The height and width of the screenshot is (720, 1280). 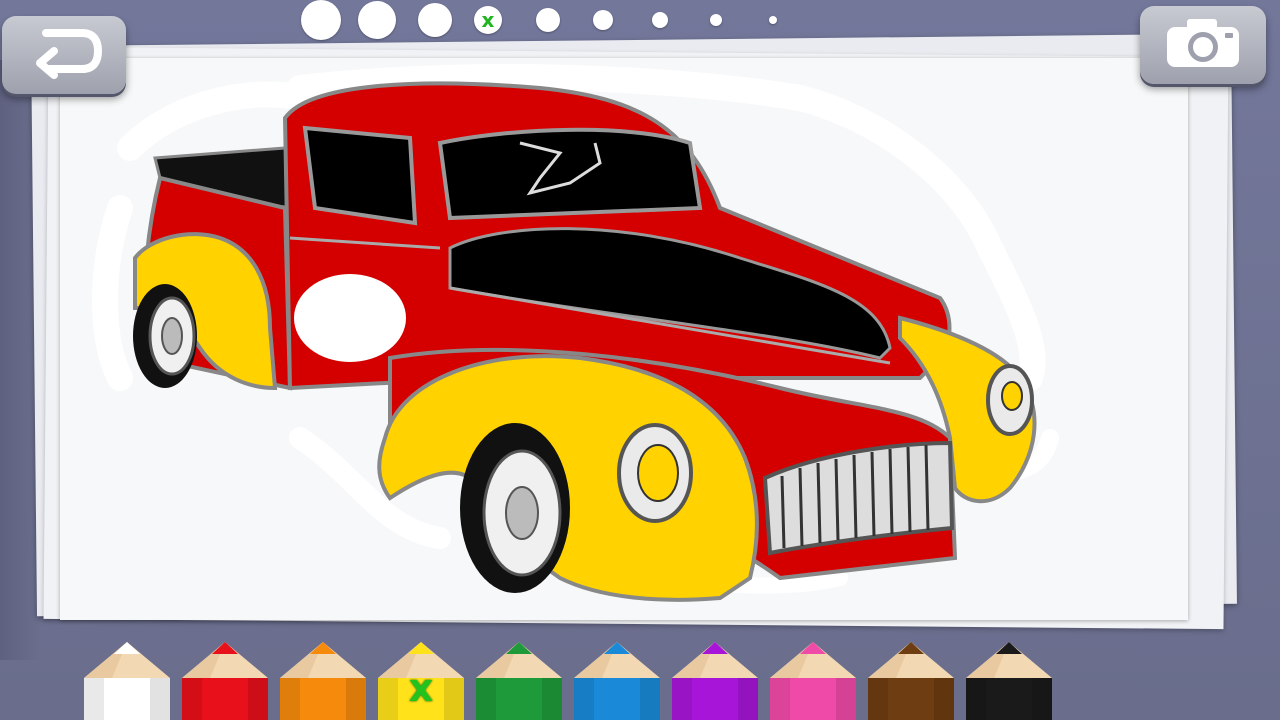 I want to click on rear-window, so click(x=360, y=175).